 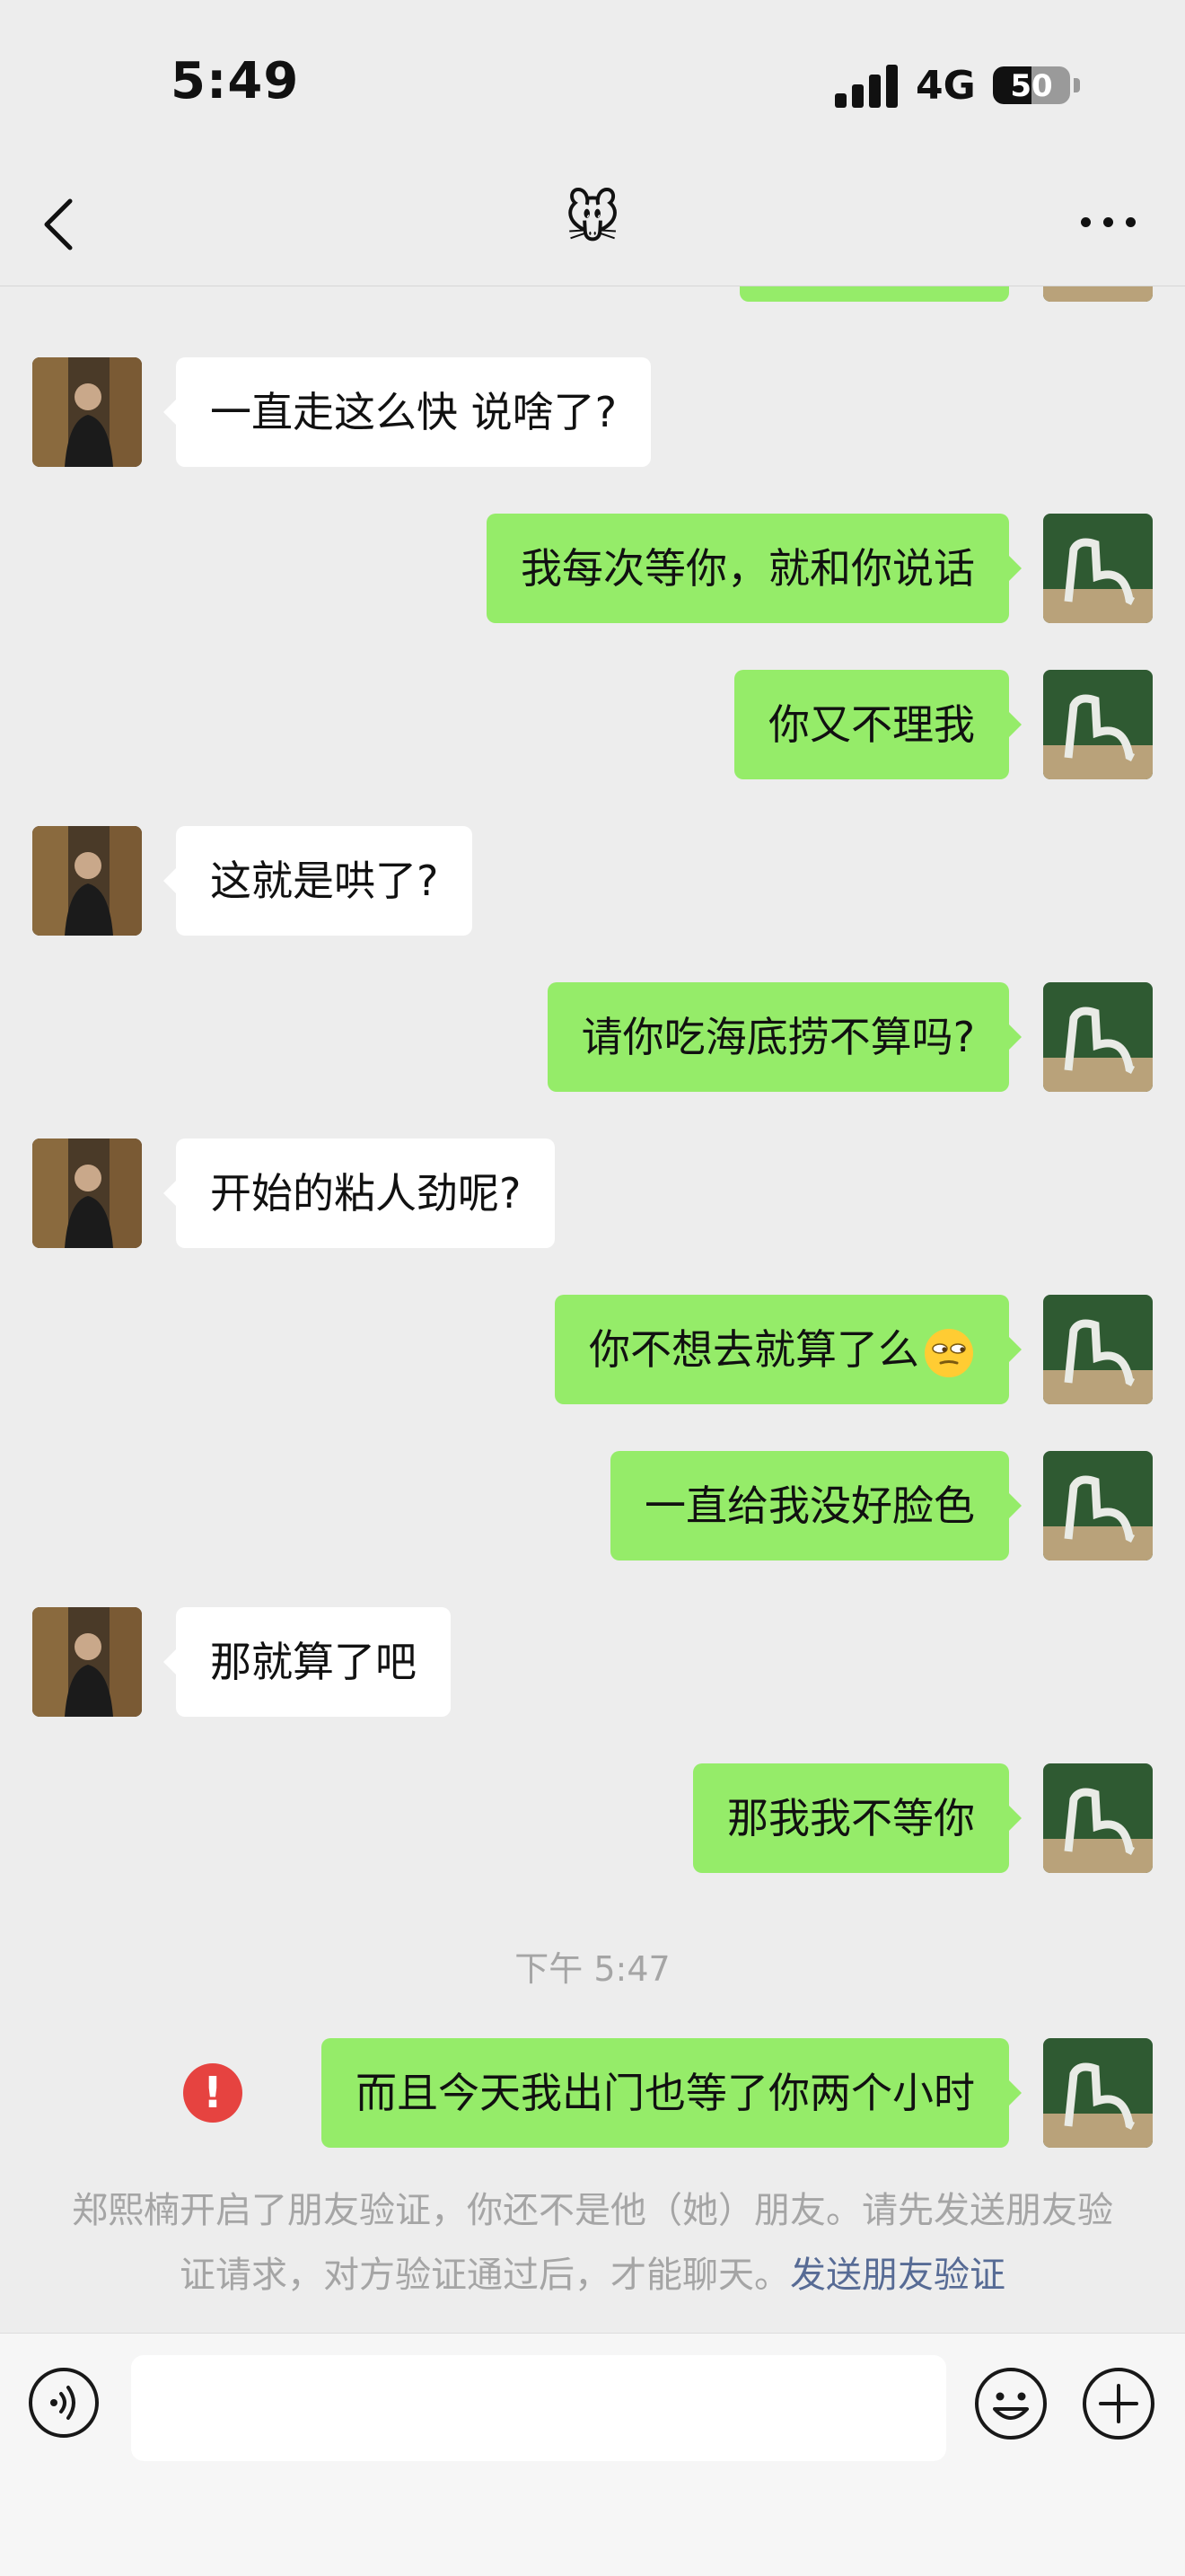 What do you see at coordinates (592, 294) in the screenshot?
I see `message-row-partial` at bounding box center [592, 294].